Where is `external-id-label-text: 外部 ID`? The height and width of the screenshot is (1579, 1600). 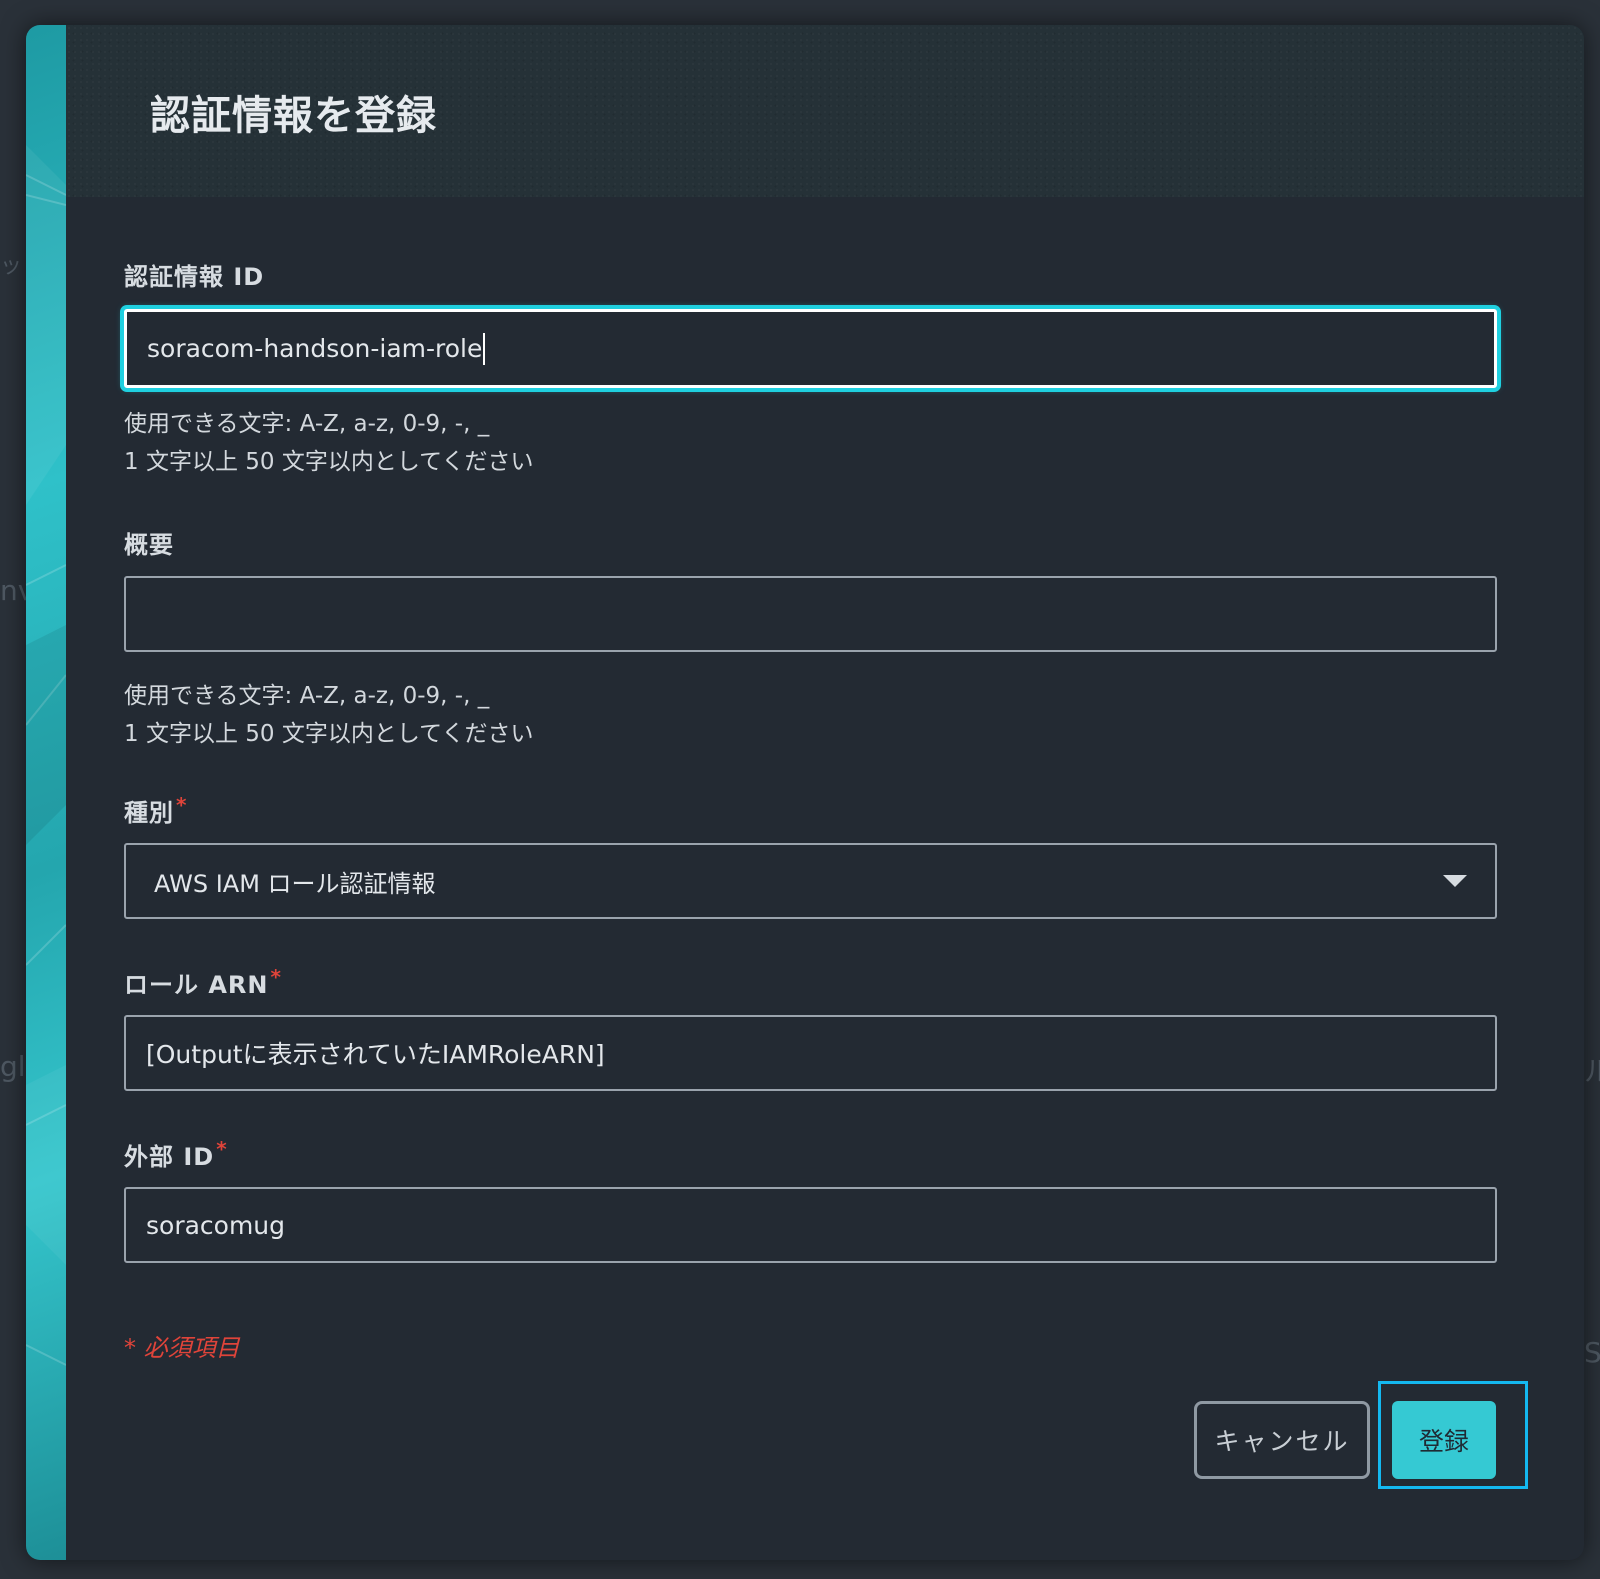
external-id-label-text: 外部 ID is located at coordinates (169, 1157).